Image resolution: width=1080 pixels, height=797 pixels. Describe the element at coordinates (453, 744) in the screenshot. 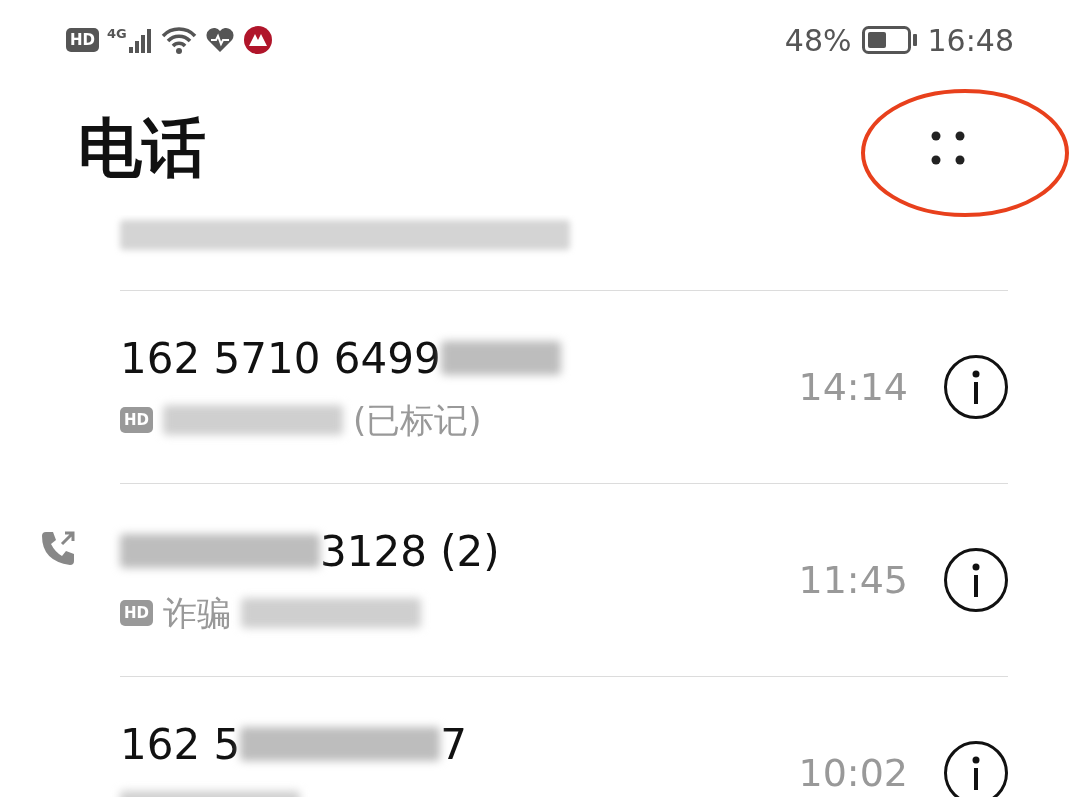

I see `phone-number: 7` at that location.